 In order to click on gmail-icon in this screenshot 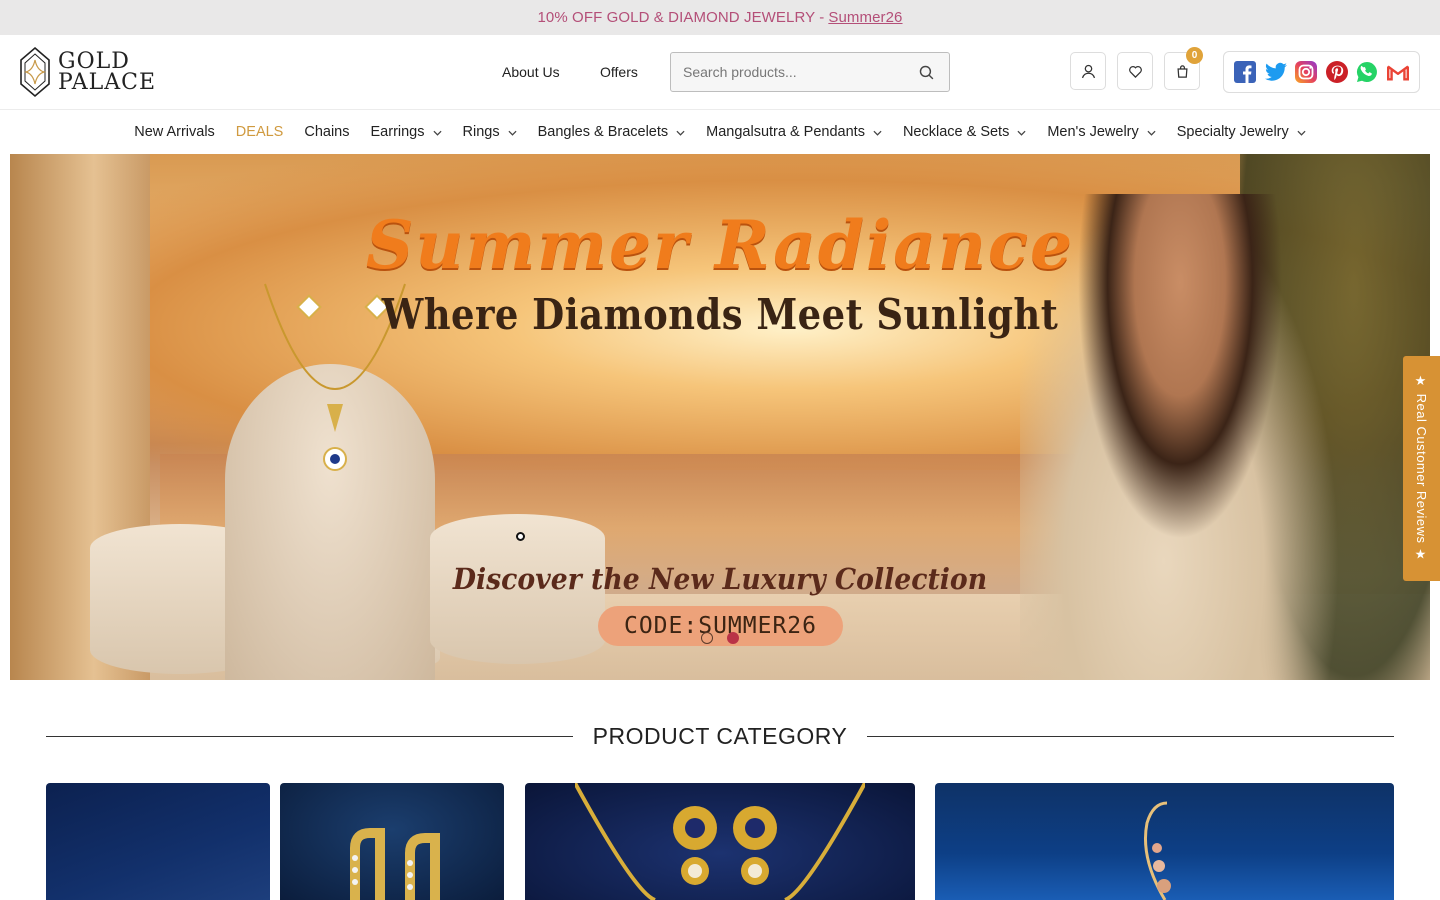, I will do `click(1397, 72)`.